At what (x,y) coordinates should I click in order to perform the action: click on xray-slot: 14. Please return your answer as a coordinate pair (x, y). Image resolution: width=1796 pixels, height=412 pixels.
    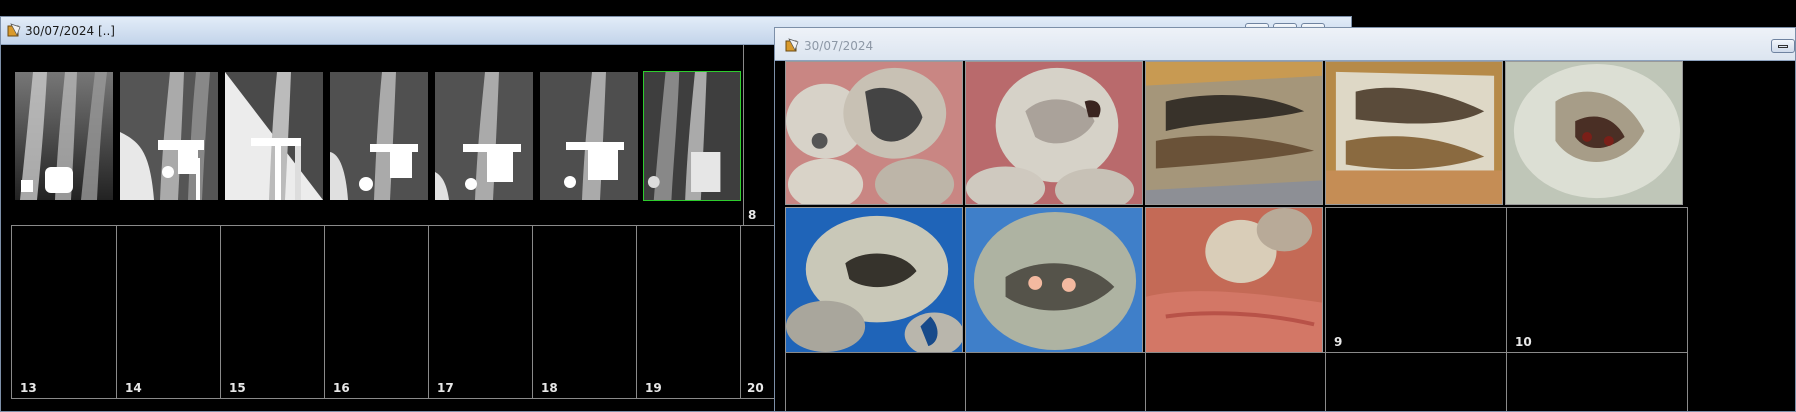
    Looking at the image, I should click on (168, 312).